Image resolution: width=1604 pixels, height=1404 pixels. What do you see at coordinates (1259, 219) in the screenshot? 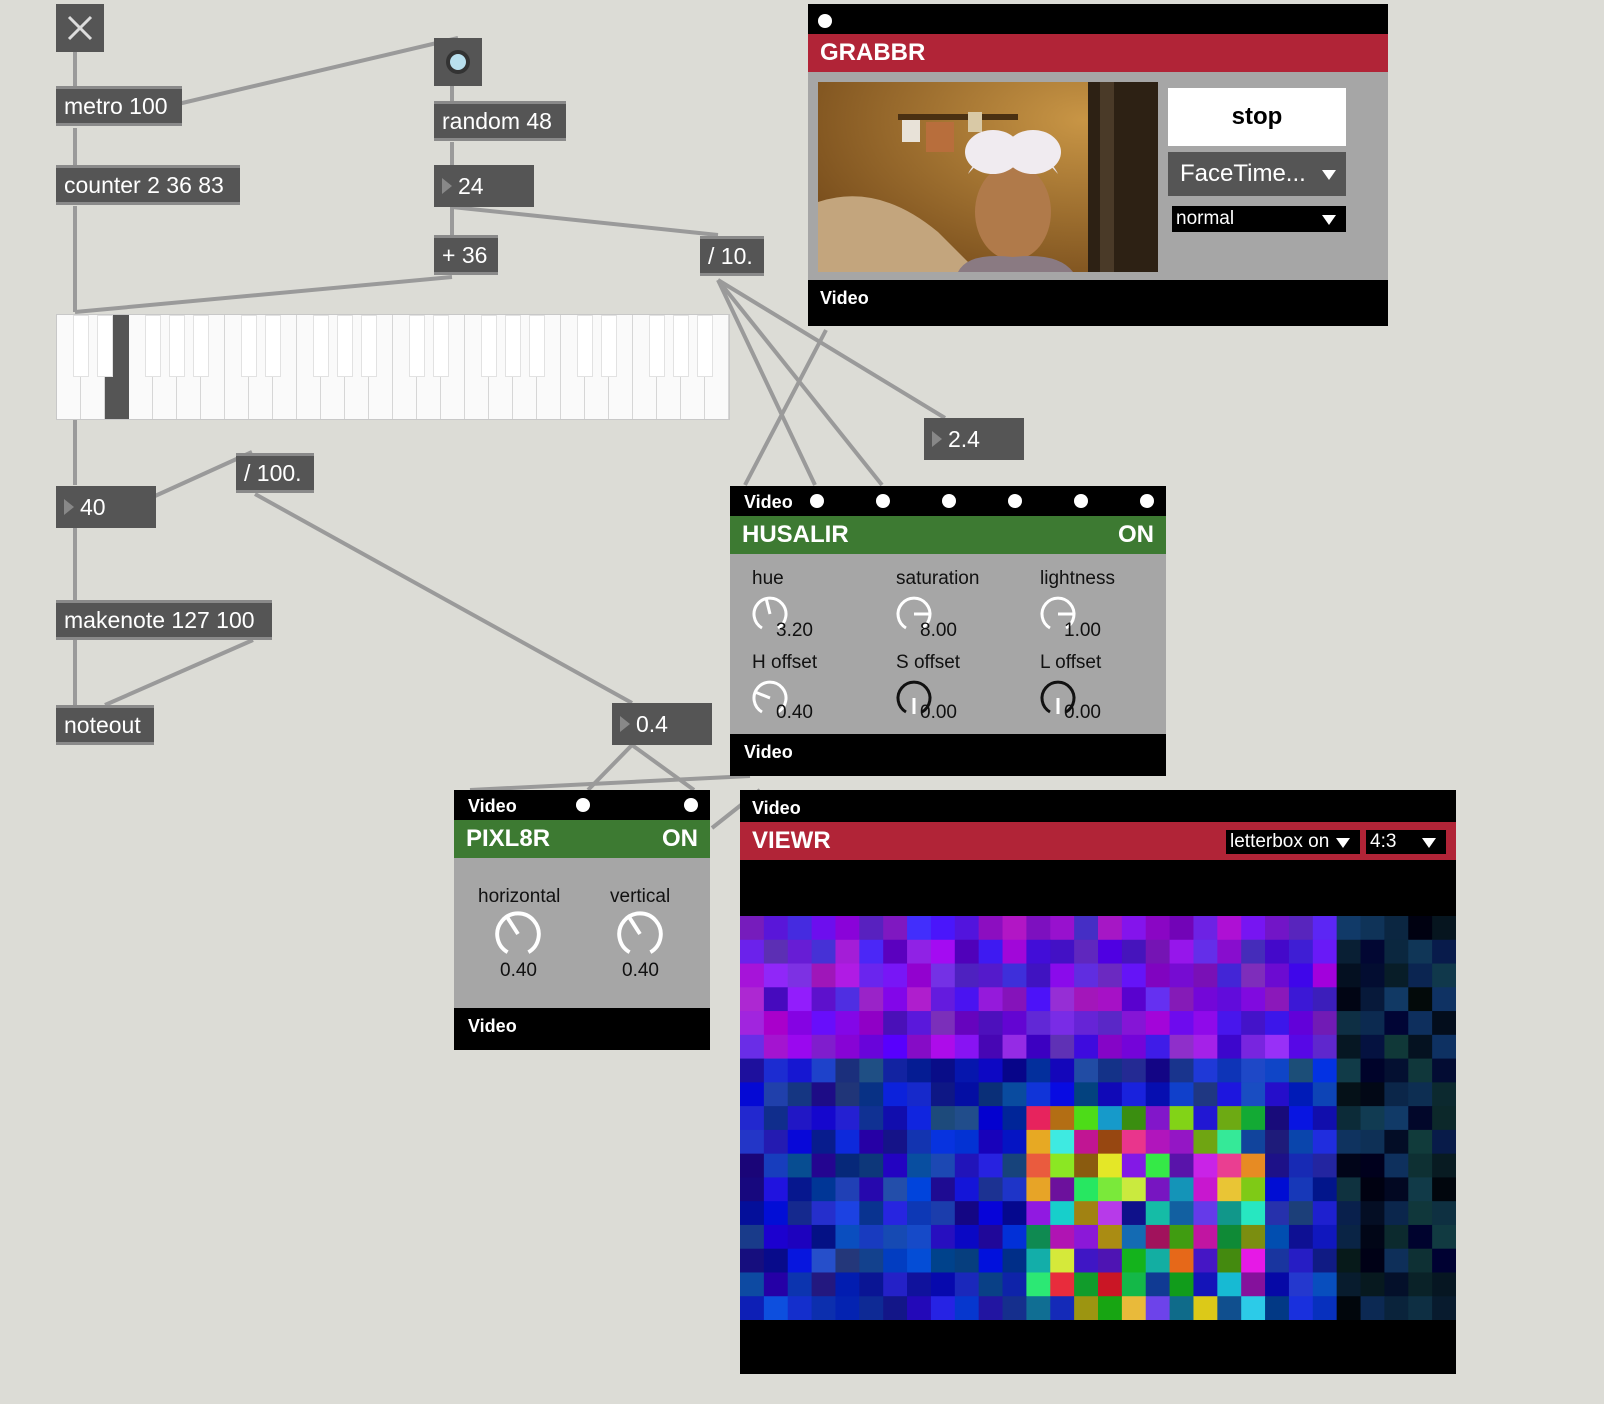
I see `mode-dropdown: normal` at bounding box center [1259, 219].